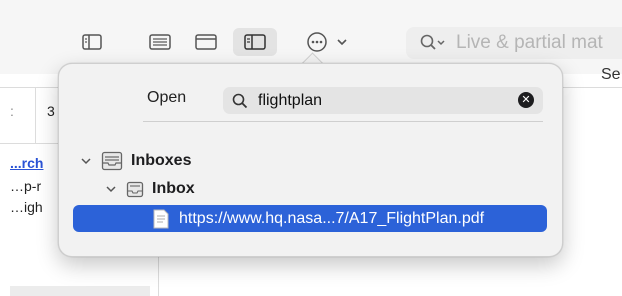 The height and width of the screenshot is (296, 622). I want to click on search-options-icon, so click(435, 43).